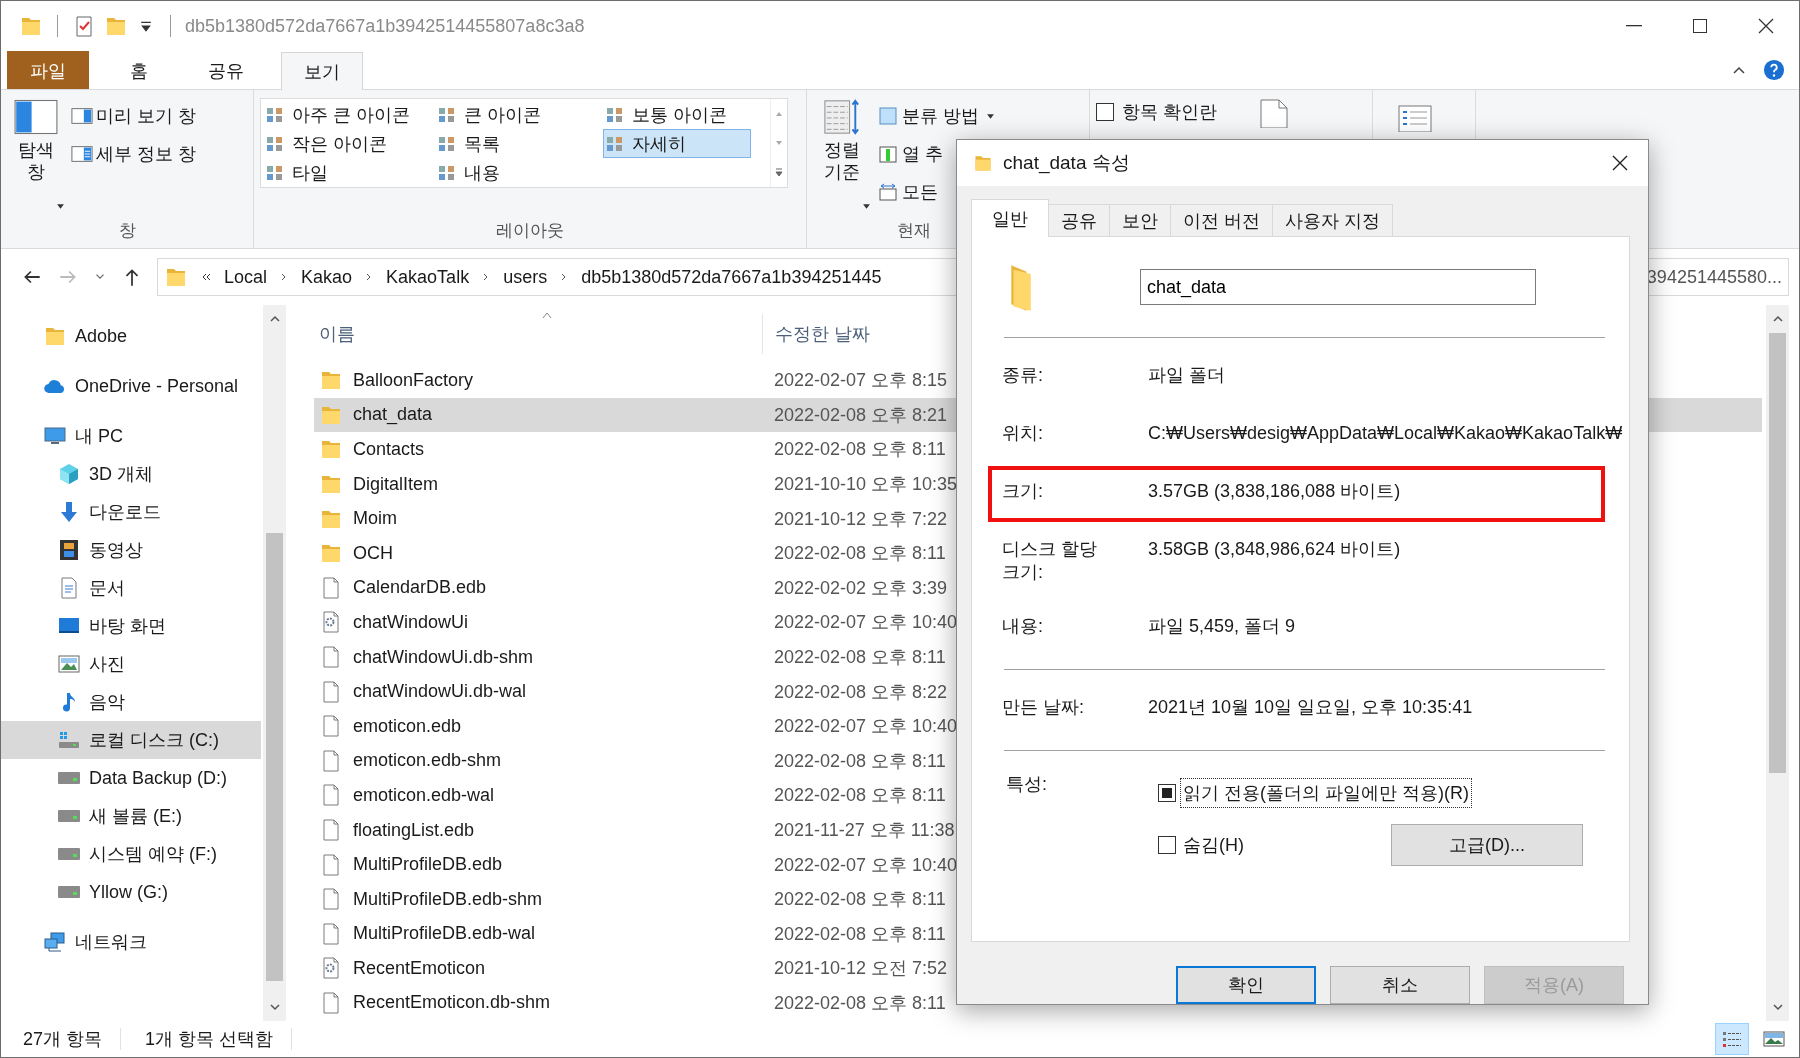 This screenshot has width=1800, height=1058. I want to click on modified-date: 2021-11-27 오후 11:38, so click(864, 830).